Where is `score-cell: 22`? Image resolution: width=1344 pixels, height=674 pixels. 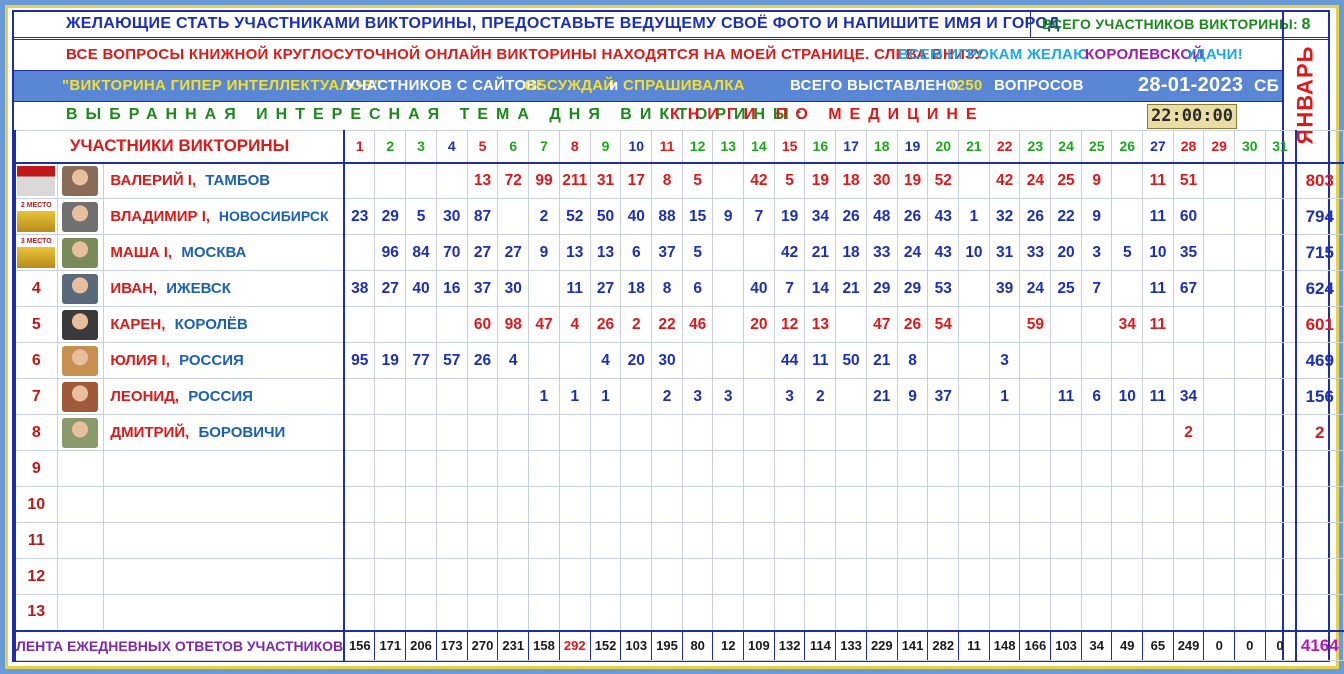
score-cell: 22 is located at coordinates (1066, 216).